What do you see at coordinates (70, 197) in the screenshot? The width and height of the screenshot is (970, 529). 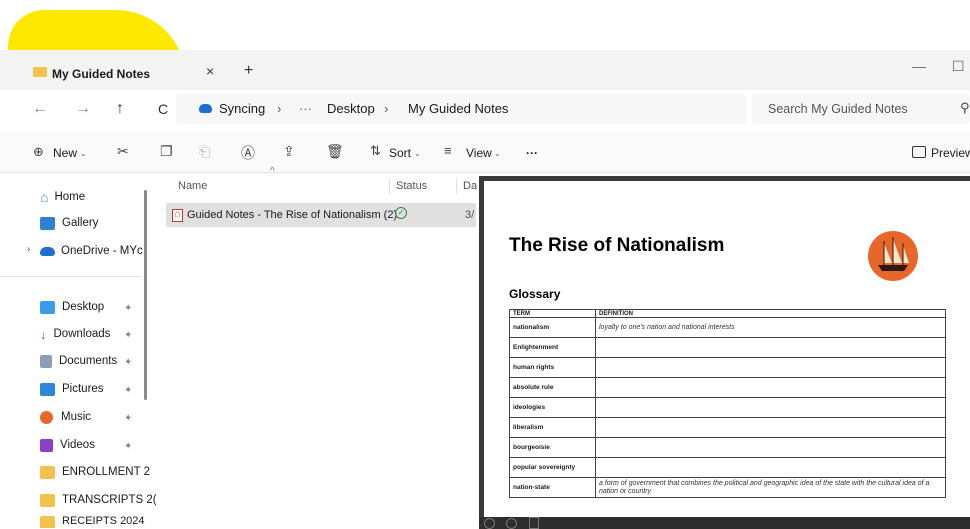 I see `sidebar-item-label: Home` at bounding box center [70, 197].